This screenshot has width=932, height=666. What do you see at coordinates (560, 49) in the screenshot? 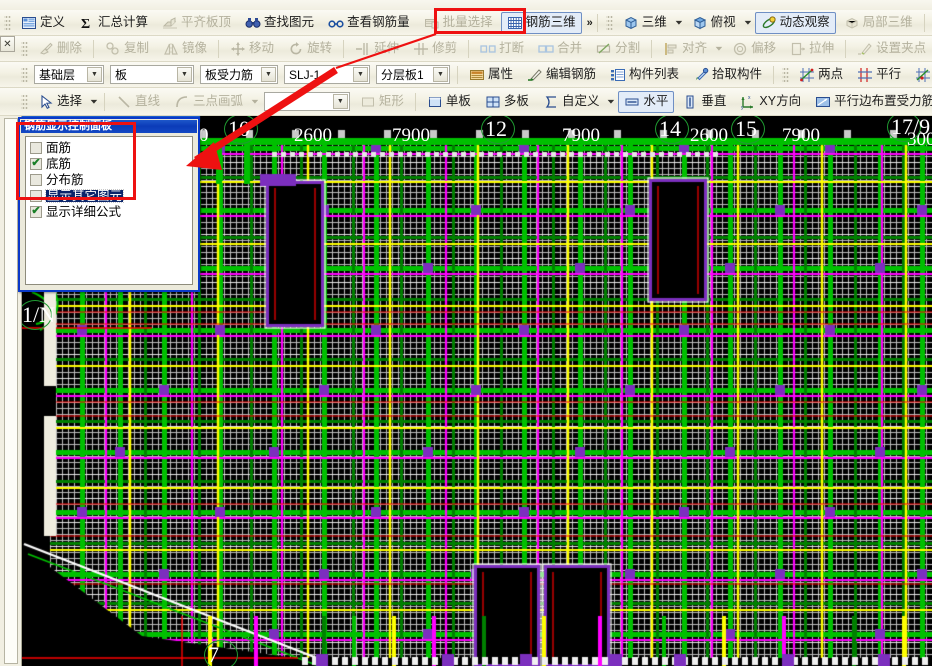
I see `merge-button: 合并` at bounding box center [560, 49].